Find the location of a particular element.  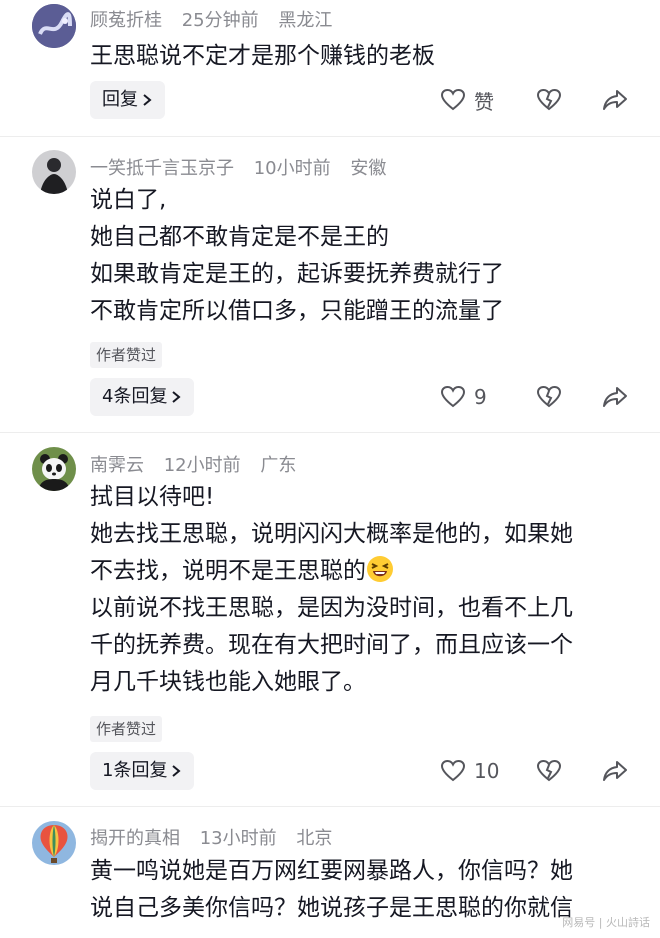

comment-meta: 顾菟折桂 25分钟前 黑龙江 is located at coordinates (218, 19).